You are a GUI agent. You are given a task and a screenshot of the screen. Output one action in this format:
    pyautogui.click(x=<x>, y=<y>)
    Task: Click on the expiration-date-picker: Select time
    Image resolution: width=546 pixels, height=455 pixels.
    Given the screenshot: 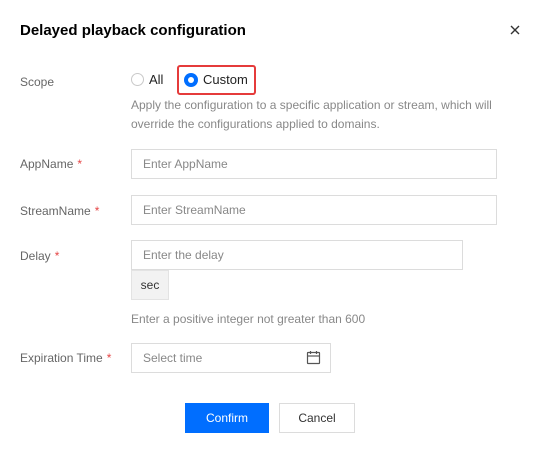 What is the action you would take?
    pyautogui.click(x=231, y=358)
    